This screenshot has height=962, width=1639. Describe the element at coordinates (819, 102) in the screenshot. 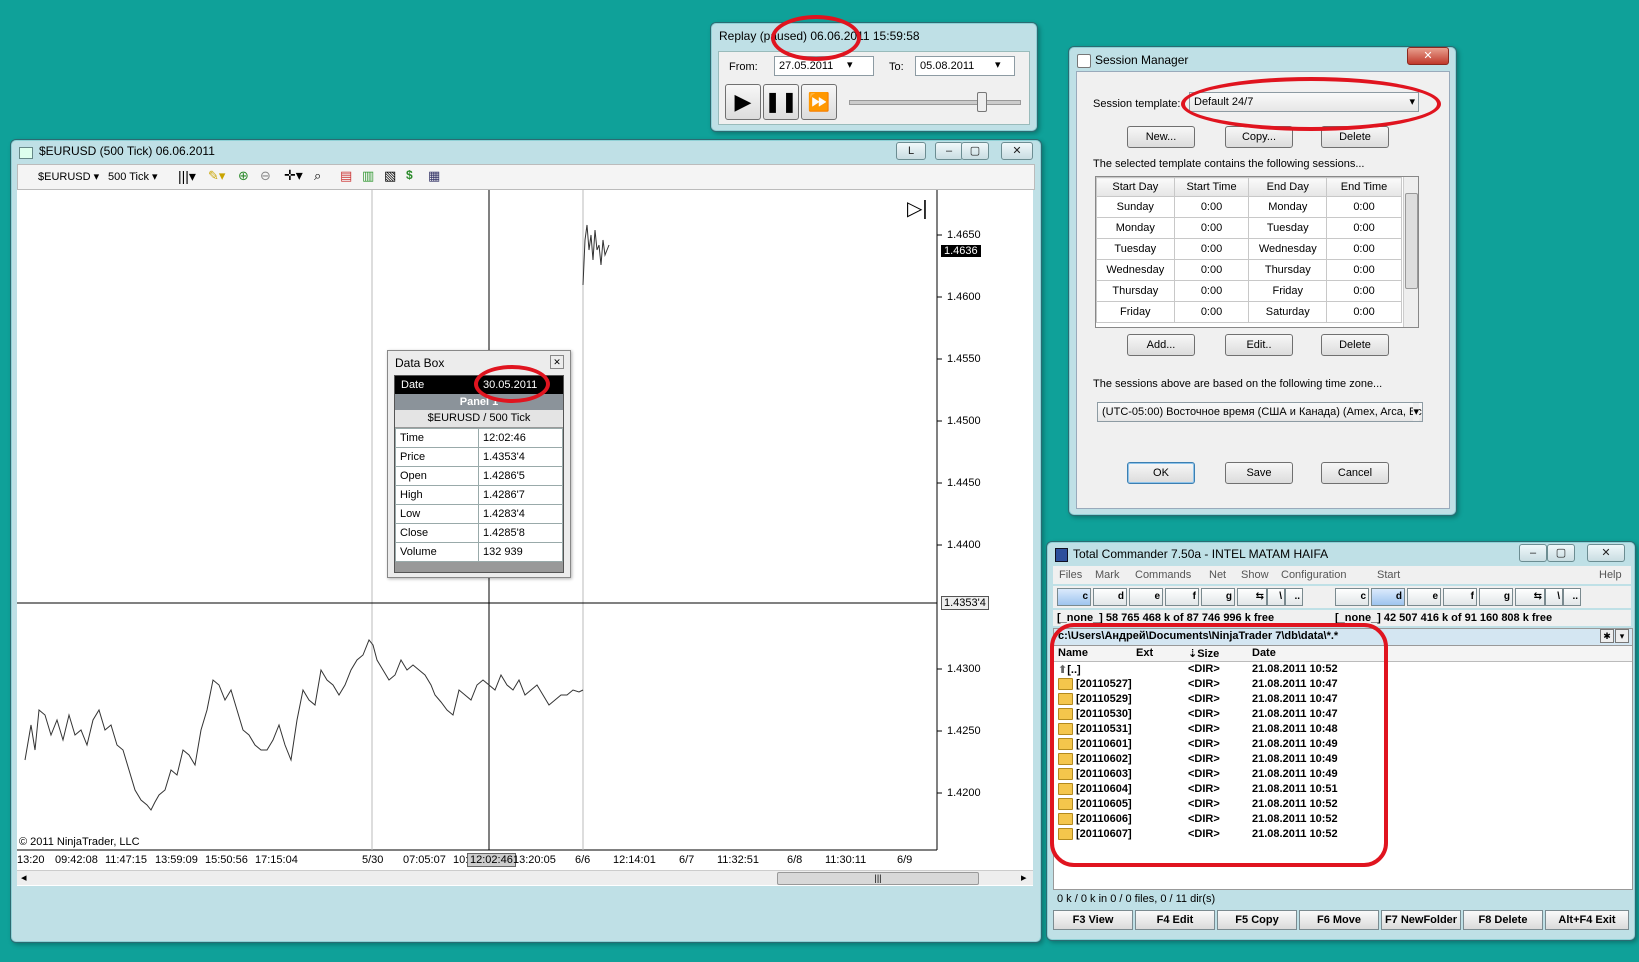

I see `fast-forward-button: ⏩` at that location.